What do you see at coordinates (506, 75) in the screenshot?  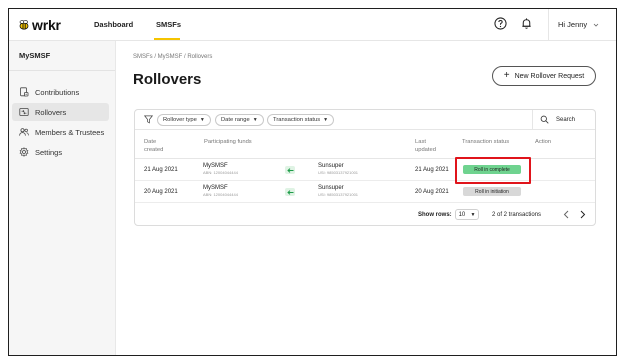 I see `plus-icon: +` at bounding box center [506, 75].